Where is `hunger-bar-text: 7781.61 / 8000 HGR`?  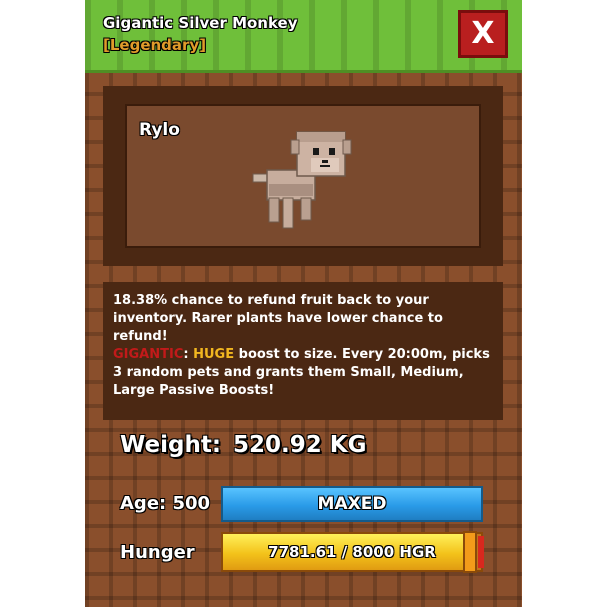 hunger-bar-text: 7781.61 / 8000 HGR is located at coordinates (352, 552).